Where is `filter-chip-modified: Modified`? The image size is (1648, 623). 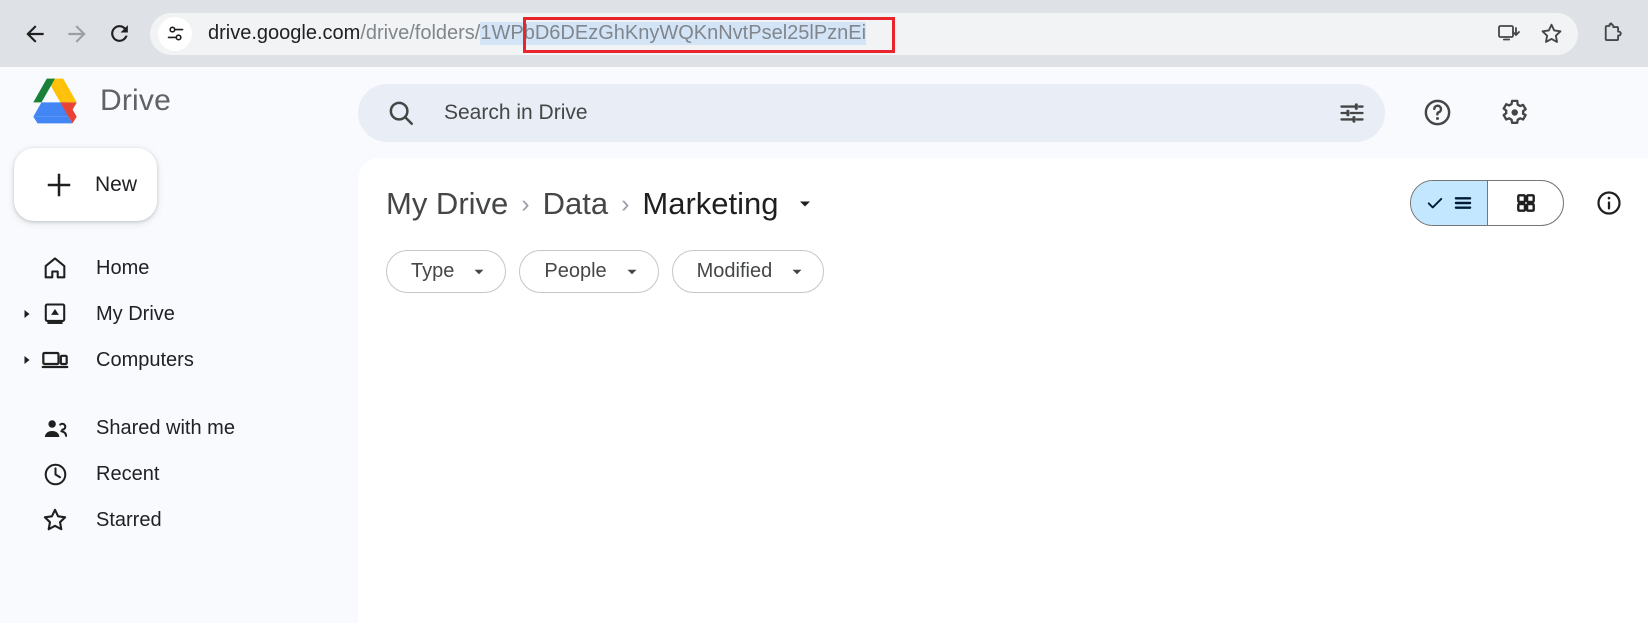 filter-chip-modified: Modified is located at coordinates (748, 271).